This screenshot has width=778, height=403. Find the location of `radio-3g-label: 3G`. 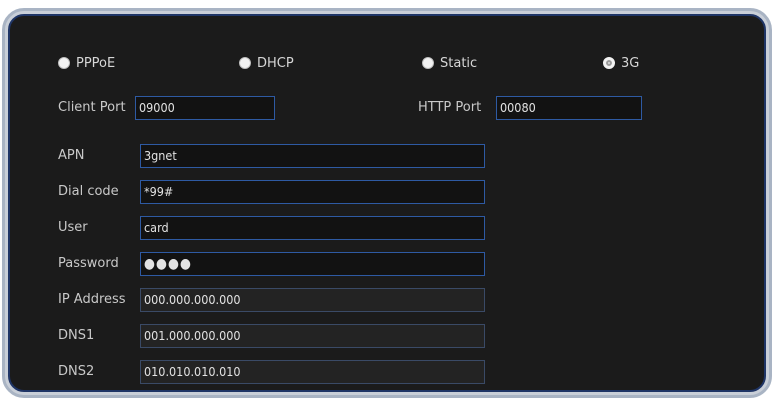

radio-3g-label: 3G is located at coordinates (630, 63).